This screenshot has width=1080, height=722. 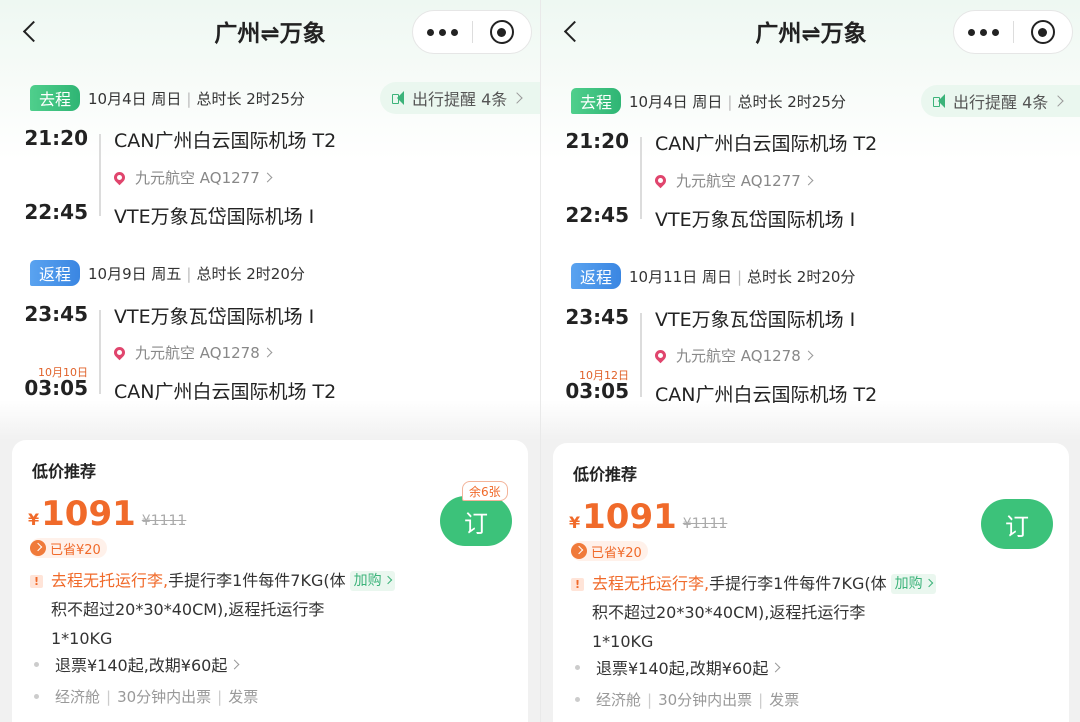 What do you see at coordinates (64, 471) in the screenshot?
I see `card-title: 低价推荐` at bounding box center [64, 471].